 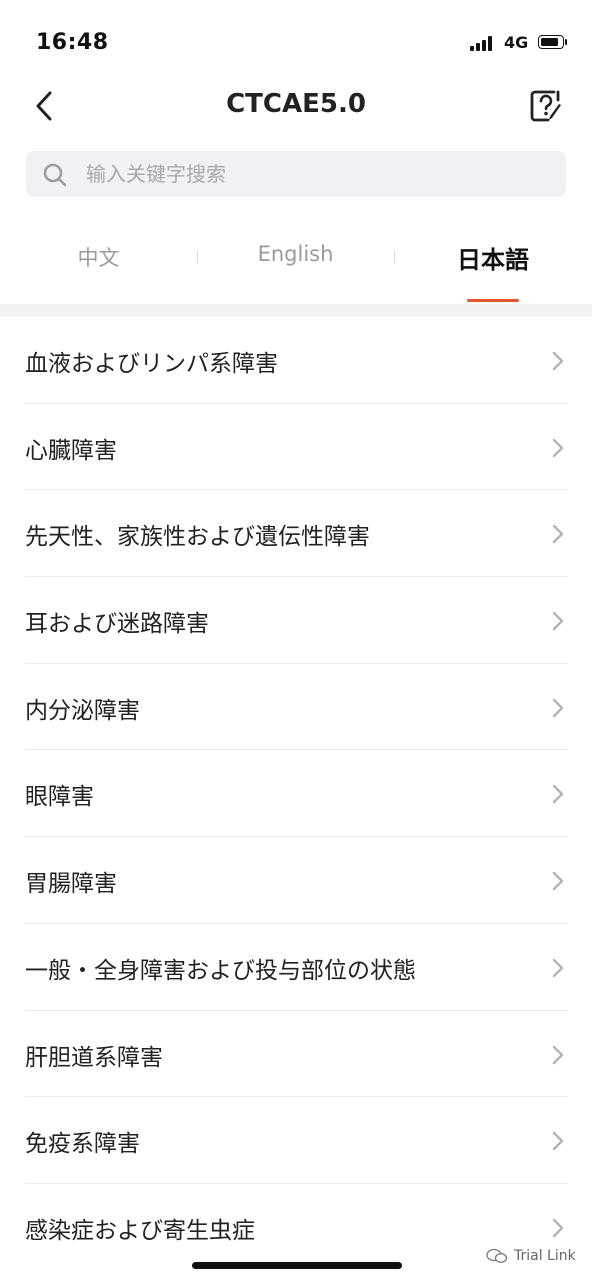 I want to click on list-item-label: 心臓障害, so click(x=71, y=450).